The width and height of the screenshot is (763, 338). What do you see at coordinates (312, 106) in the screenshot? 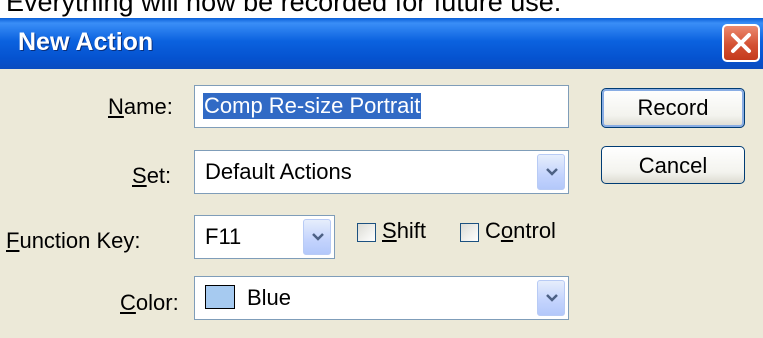
I see `name-input-value: Comp Re-size Portrait` at bounding box center [312, 106].